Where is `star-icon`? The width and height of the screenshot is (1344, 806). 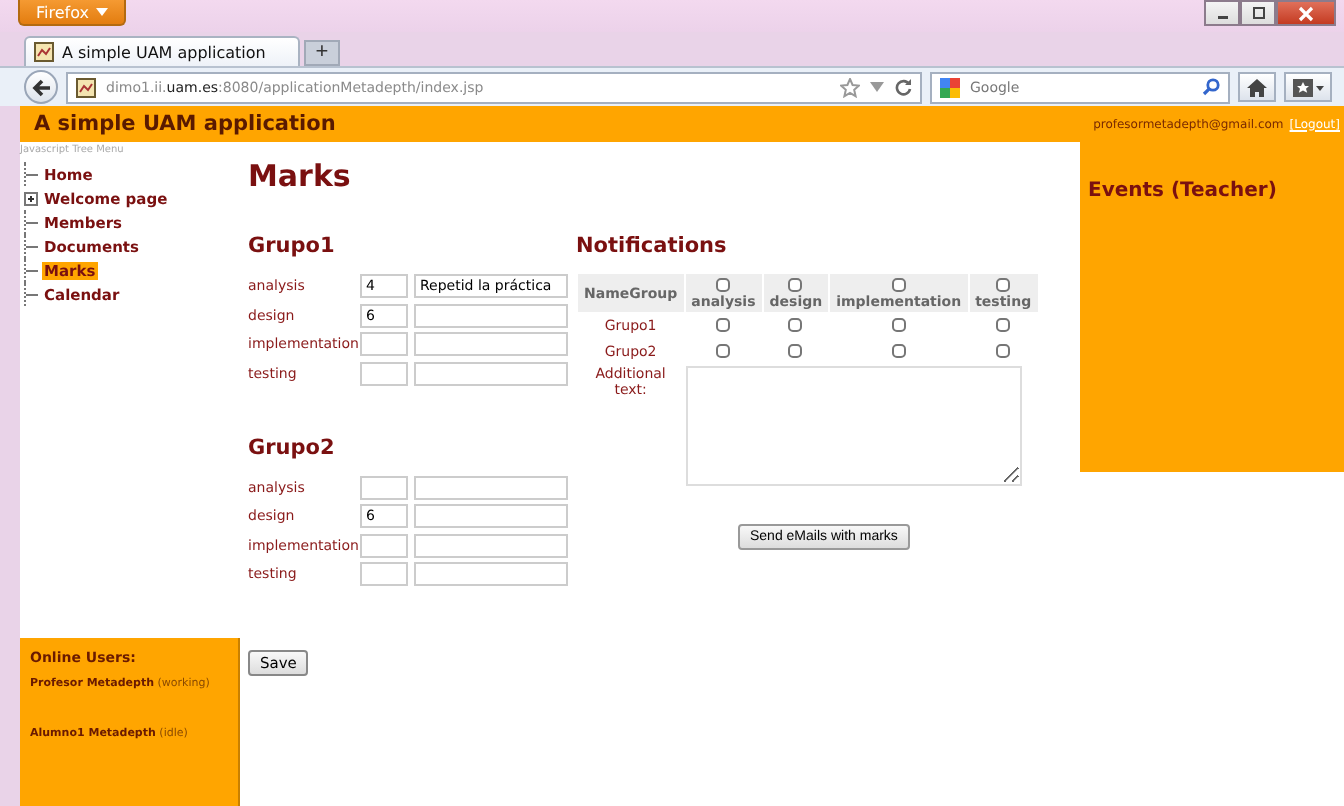 star-icon is located at coordinates (850, 87).